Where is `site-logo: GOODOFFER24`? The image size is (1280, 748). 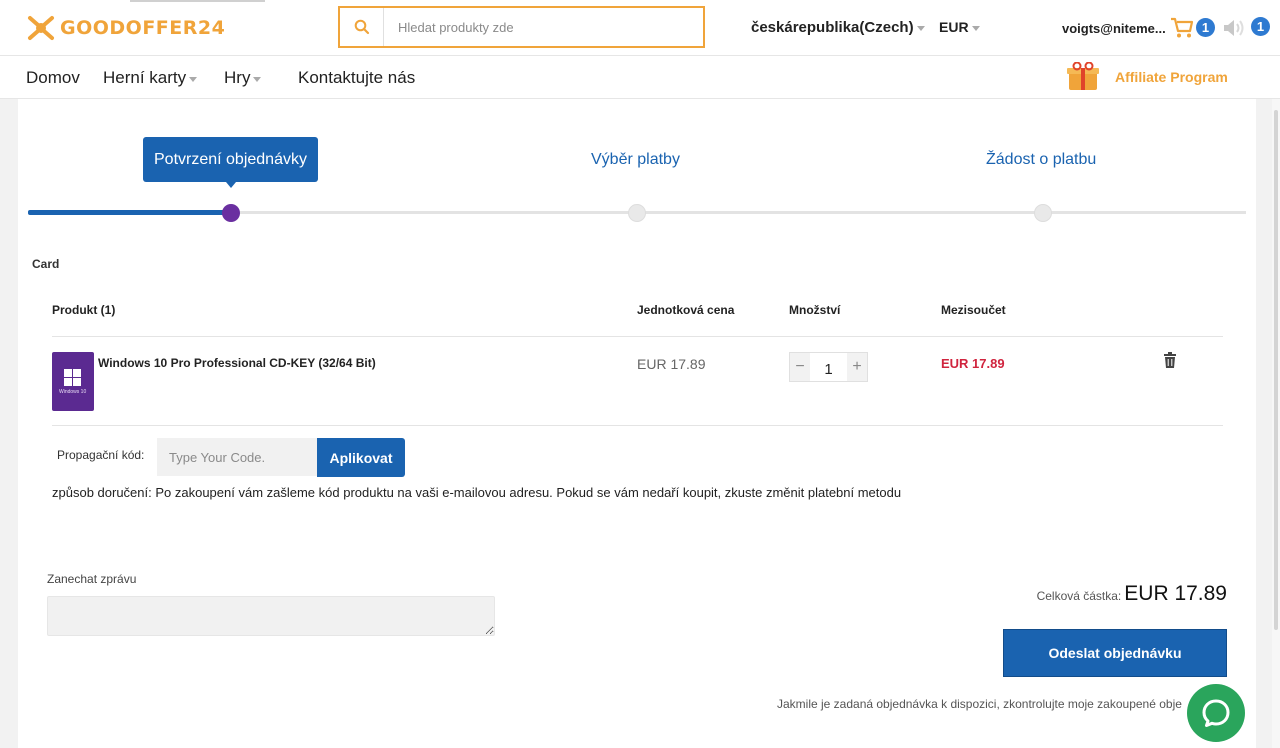 site-logo: GOODOFFER24 is located at coordinates (125, 28).